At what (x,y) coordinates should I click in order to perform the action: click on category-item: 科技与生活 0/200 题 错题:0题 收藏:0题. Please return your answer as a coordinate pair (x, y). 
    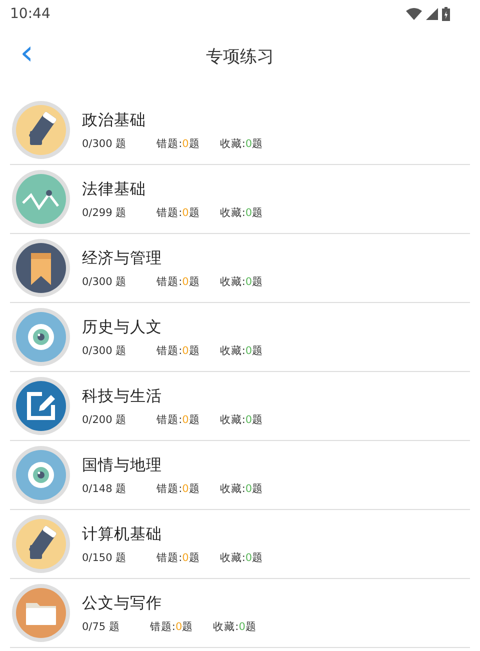
    Looking at the image, I should click on (240, 406).